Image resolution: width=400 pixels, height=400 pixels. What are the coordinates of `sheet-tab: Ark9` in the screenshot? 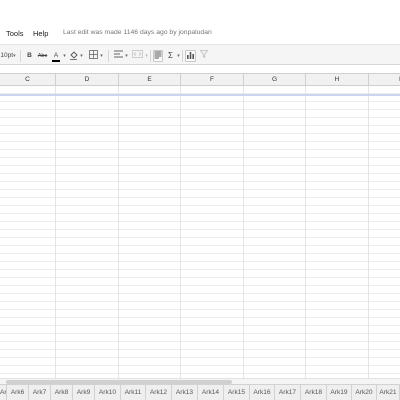 It's located at (84, 392).